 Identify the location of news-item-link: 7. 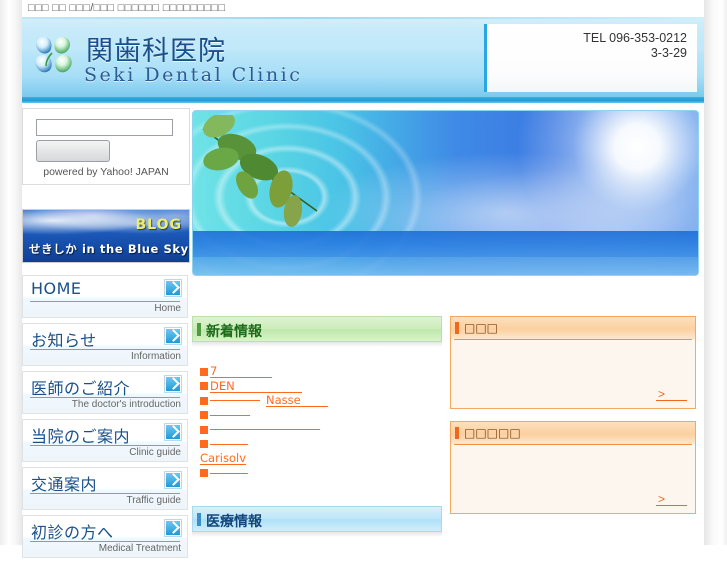
(241, 372).